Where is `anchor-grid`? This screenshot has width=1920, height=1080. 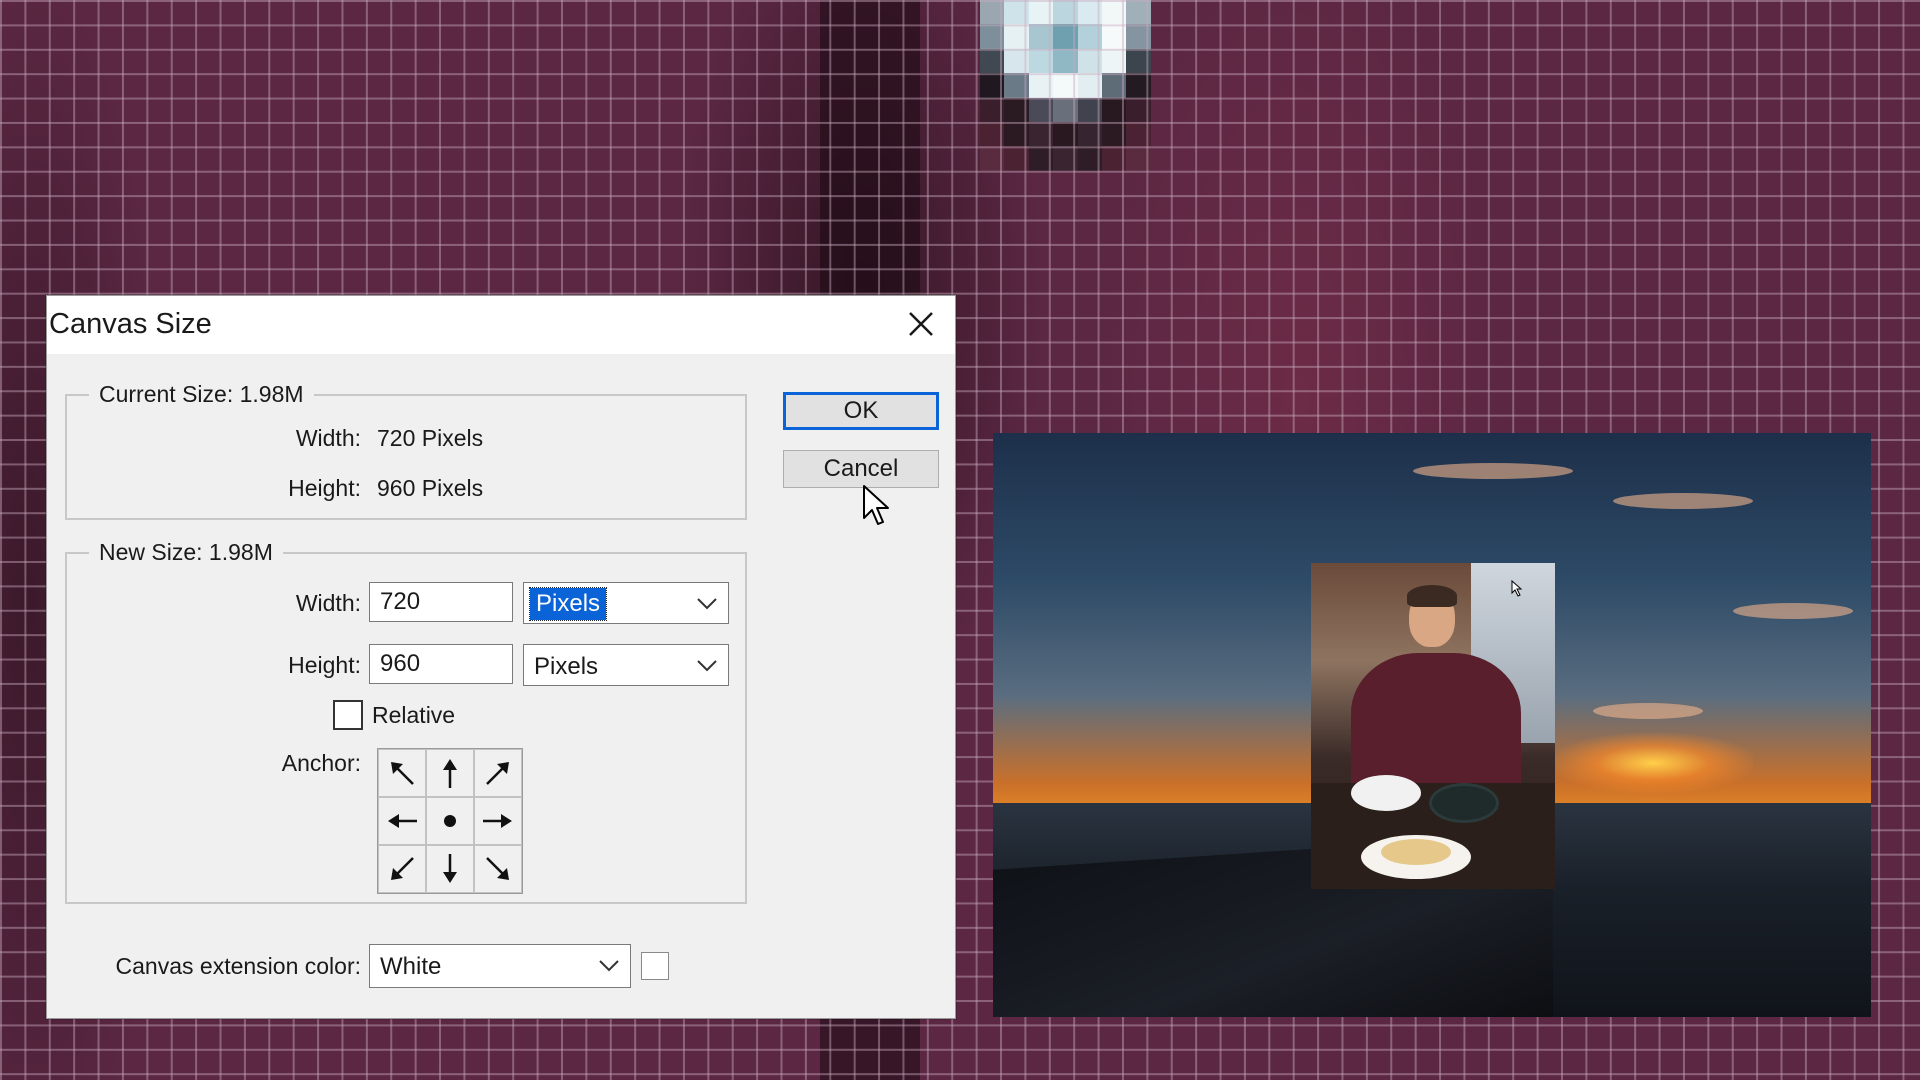
anchor-grid is located at coordinates (450, 821).